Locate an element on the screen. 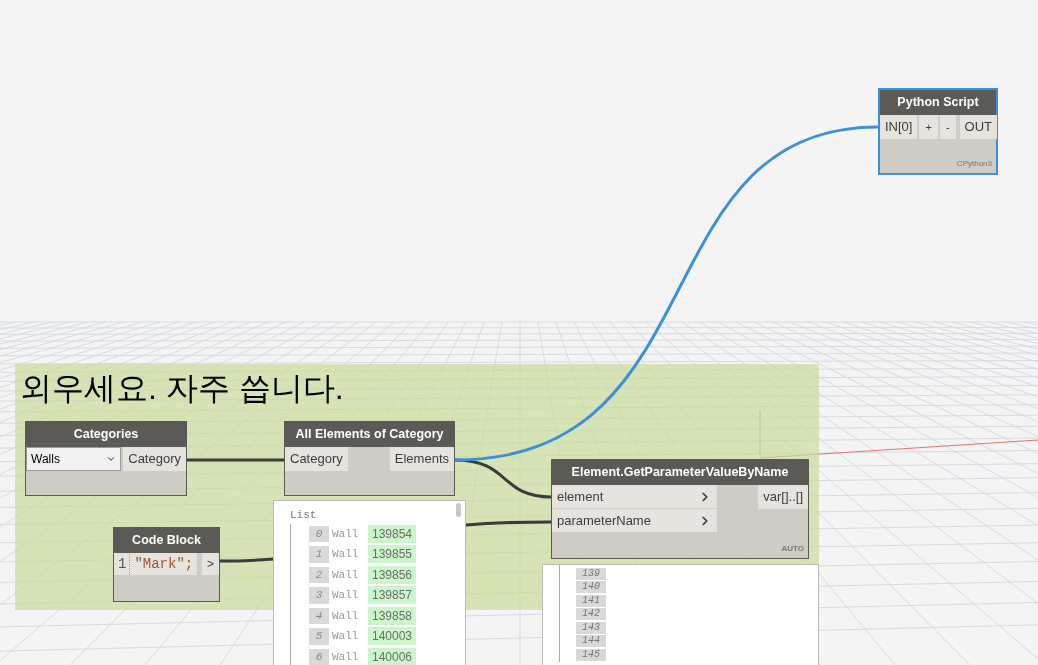  output-port: var[]..[] is located at coordinates (783, 497).